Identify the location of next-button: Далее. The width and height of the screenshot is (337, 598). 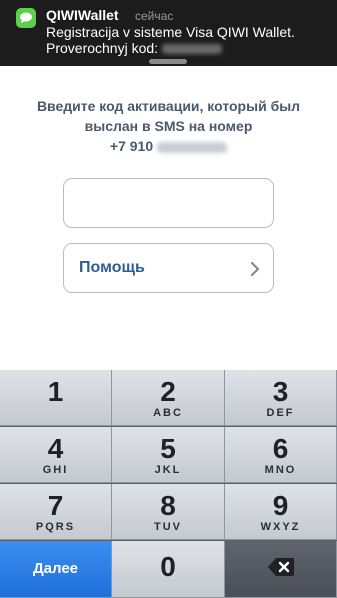
(56, 569).